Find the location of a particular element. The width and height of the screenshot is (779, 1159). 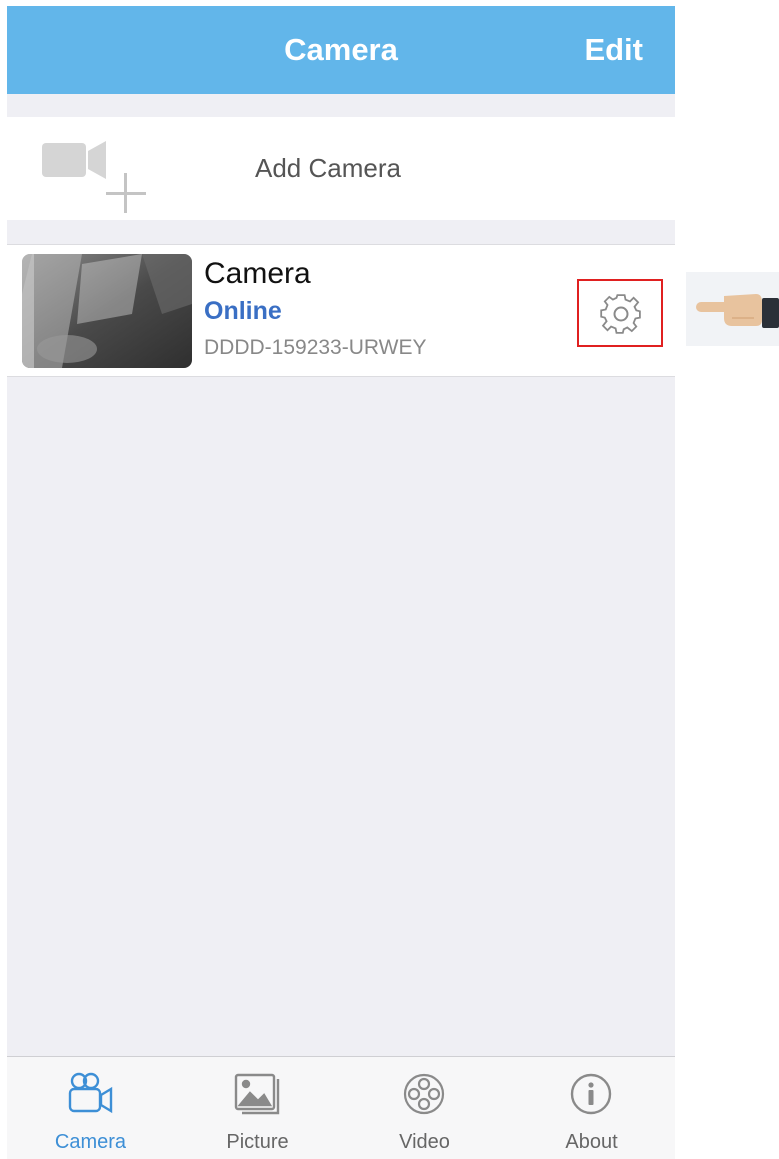

gear-icon is located at coordinates (620, 314).